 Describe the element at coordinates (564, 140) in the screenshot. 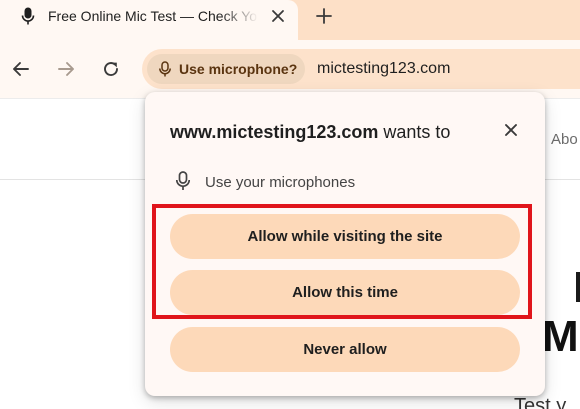

I see `page-nav-about-link: Abo` at that location.